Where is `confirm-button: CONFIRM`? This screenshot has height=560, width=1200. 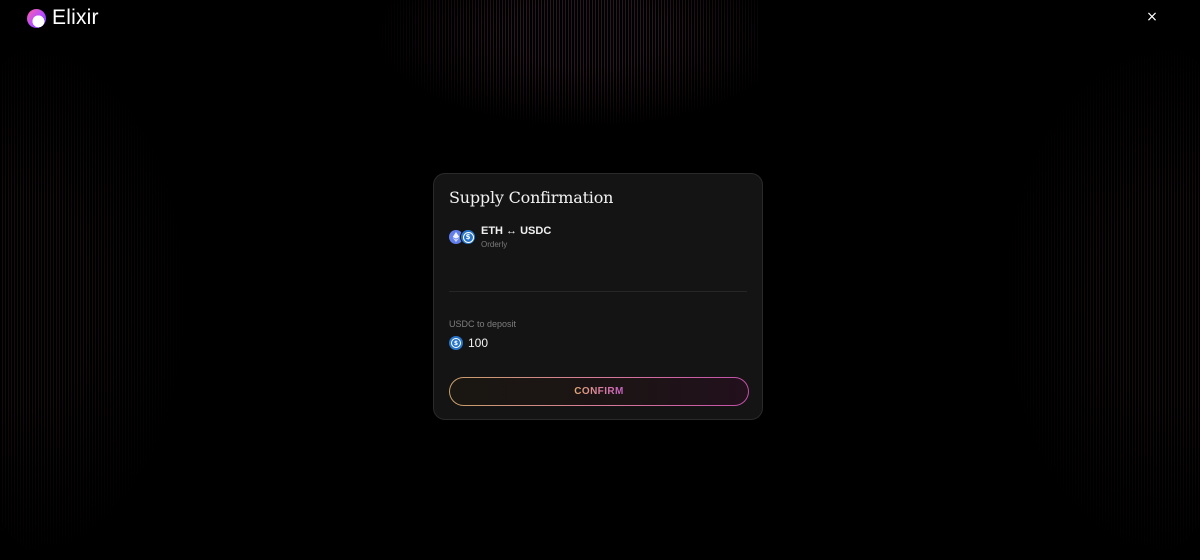 confirm-button: CONFIRM is located at coordinates (599, 391).